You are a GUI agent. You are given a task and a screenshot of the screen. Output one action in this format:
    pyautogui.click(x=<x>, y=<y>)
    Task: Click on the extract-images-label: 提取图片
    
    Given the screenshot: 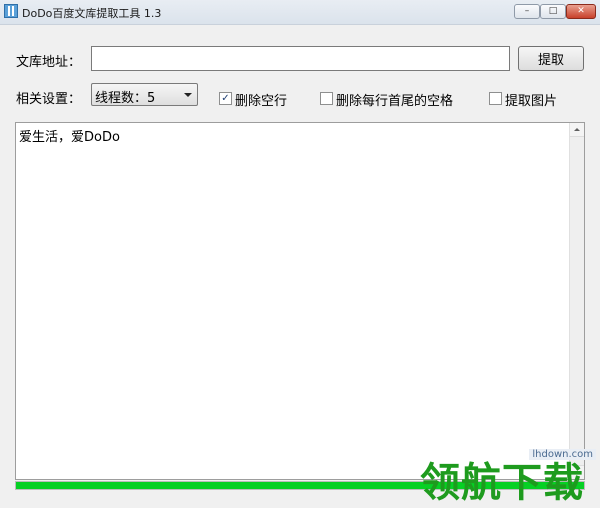 What is the action you would take?
    pyautogui.click(x=531, y=99)
    